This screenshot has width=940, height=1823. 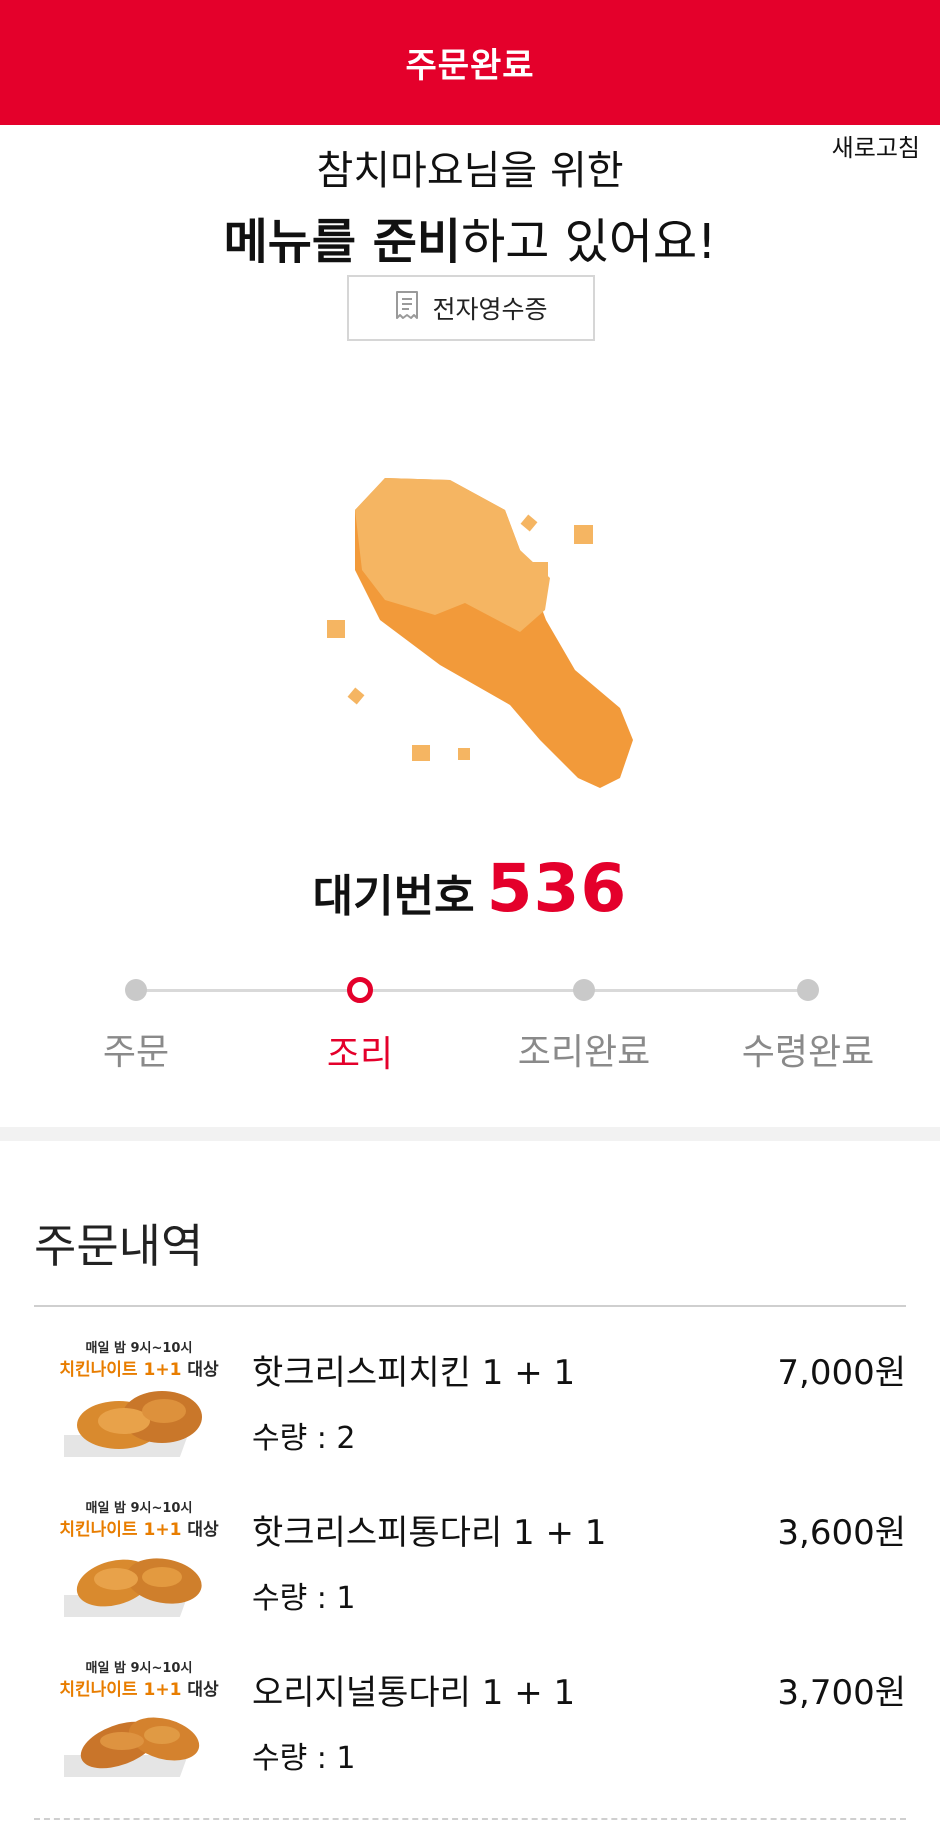 What do you see at coordinates (470, 1134) in the screenshot?
I see `section-divider` at bounding box center [470, 1134].